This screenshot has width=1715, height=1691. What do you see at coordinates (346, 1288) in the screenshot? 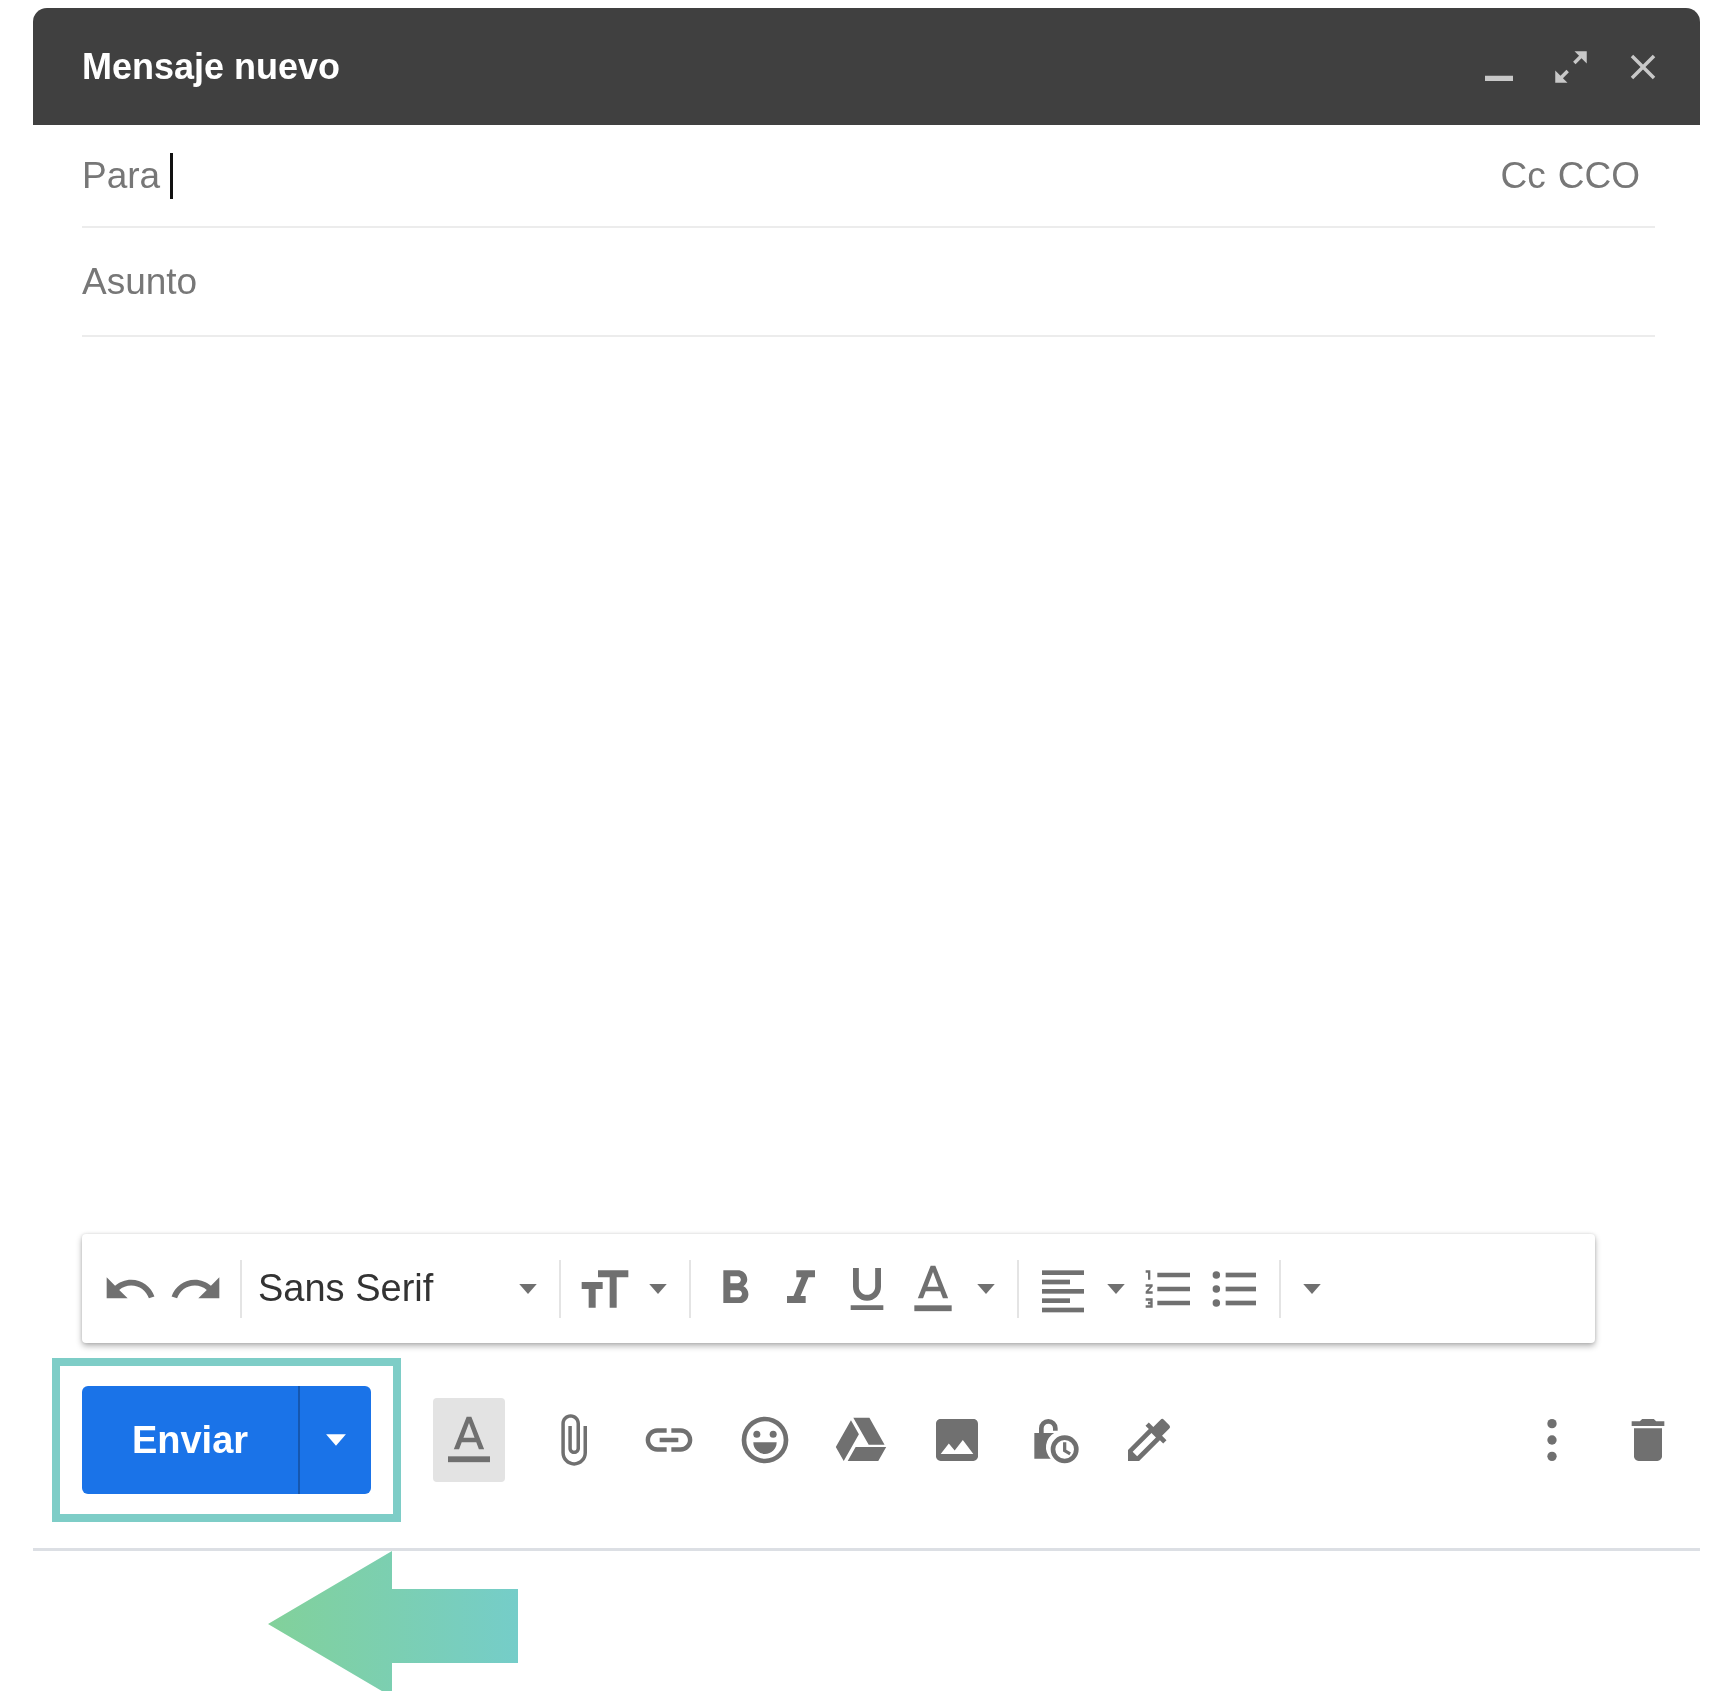
I see `font-select: Sans Serif` at bounding box center [346, 1288].